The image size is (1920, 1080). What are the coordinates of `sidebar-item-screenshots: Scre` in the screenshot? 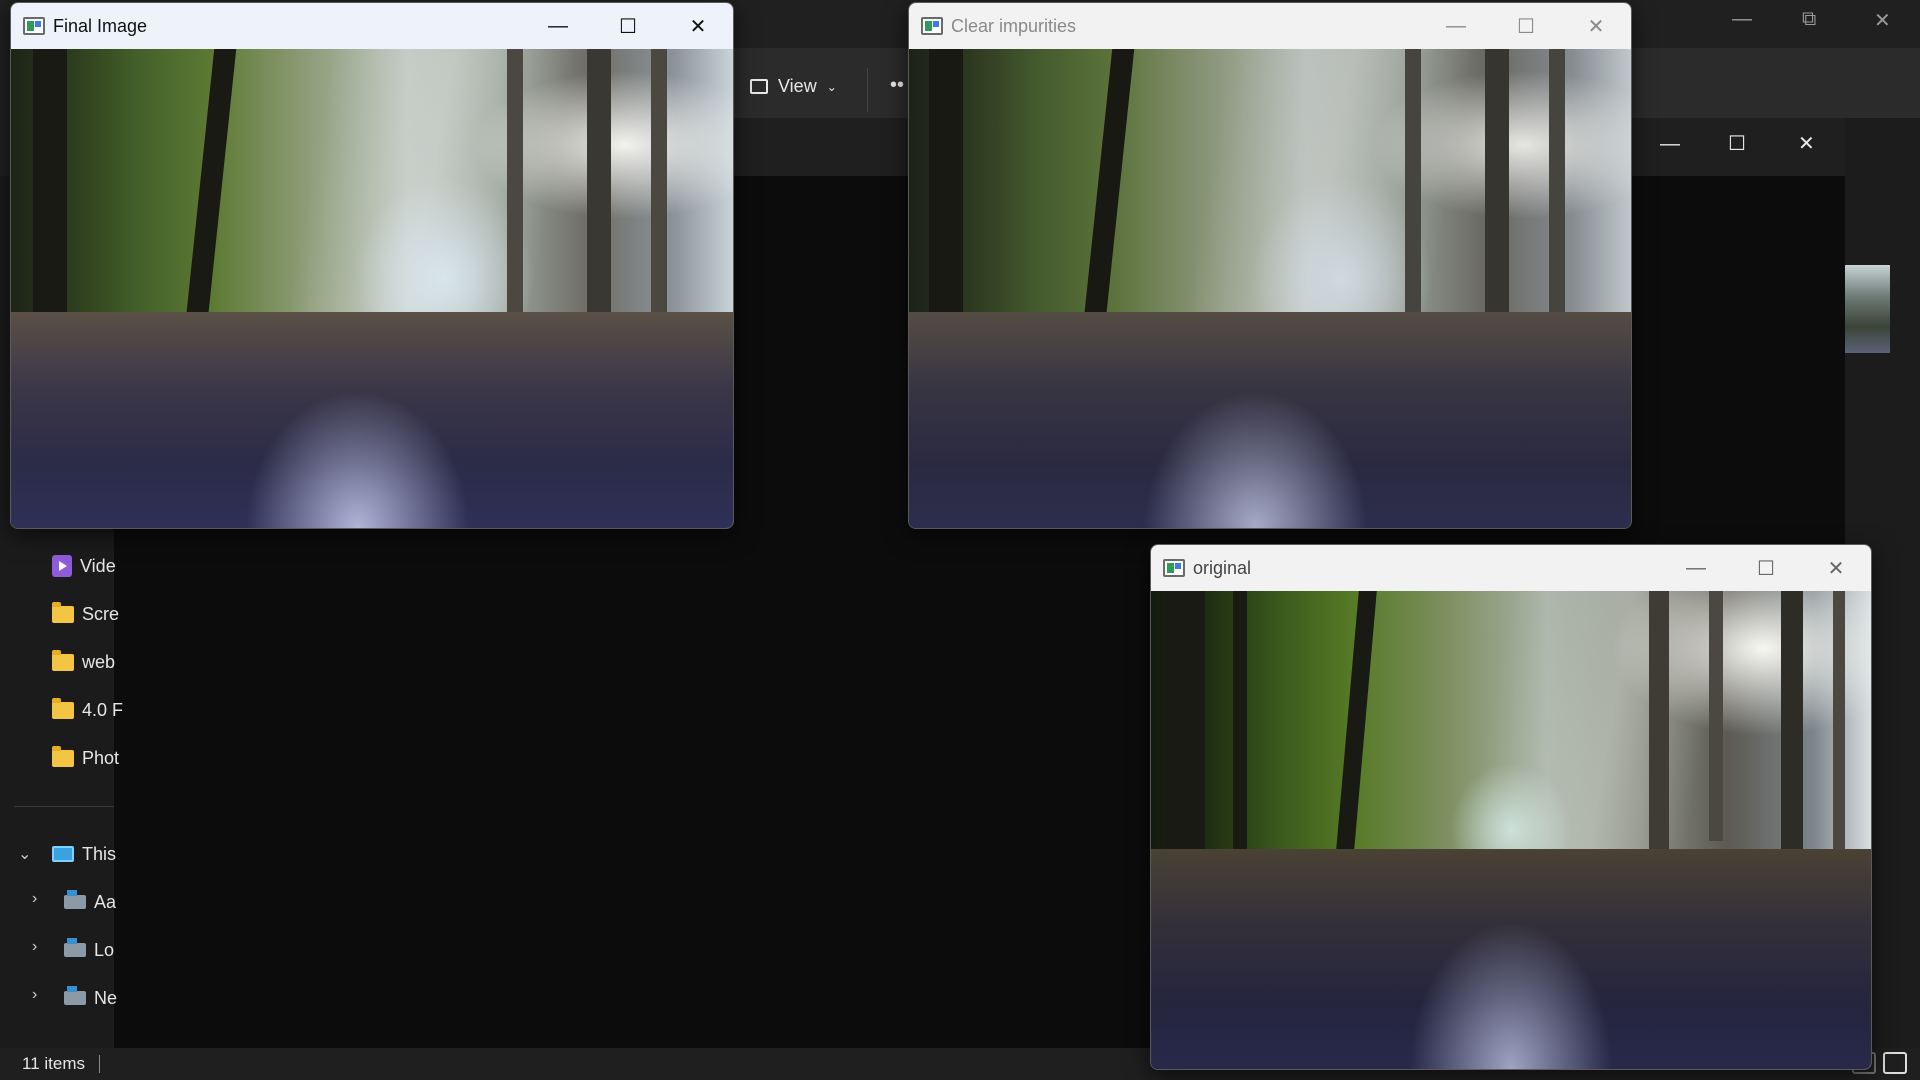 It's located at (85, 614).